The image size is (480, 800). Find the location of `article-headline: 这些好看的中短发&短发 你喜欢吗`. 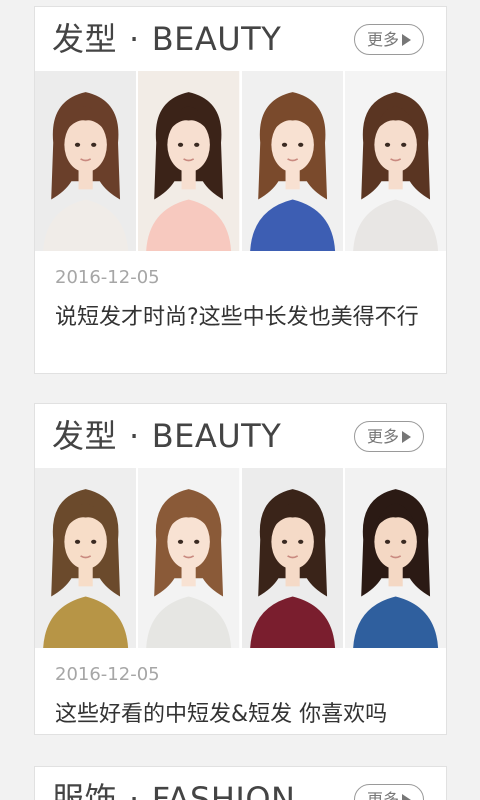

article-headline: 这些好看的中短发&短发 你喜欢吗 is located at coordinates (240, 715).